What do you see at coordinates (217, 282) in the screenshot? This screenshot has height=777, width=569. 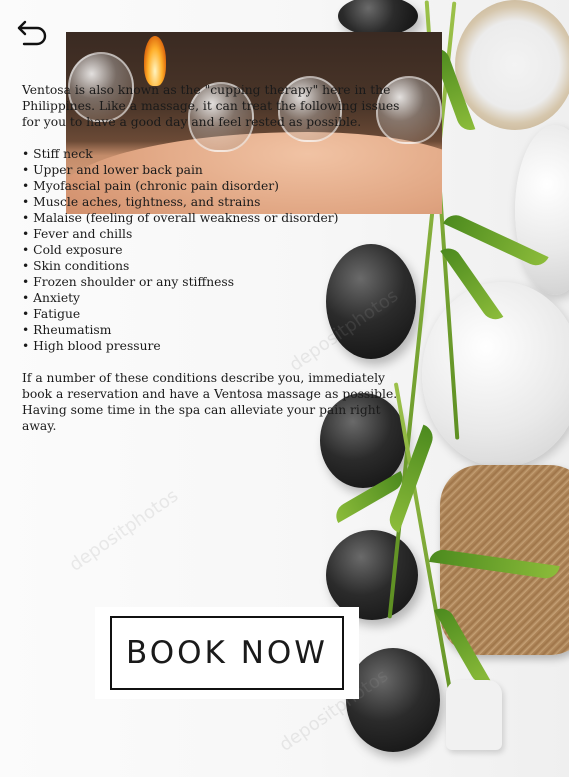 I see `list-item: Frozen shoulder or any stiffness` at bounding box center [217, 282].